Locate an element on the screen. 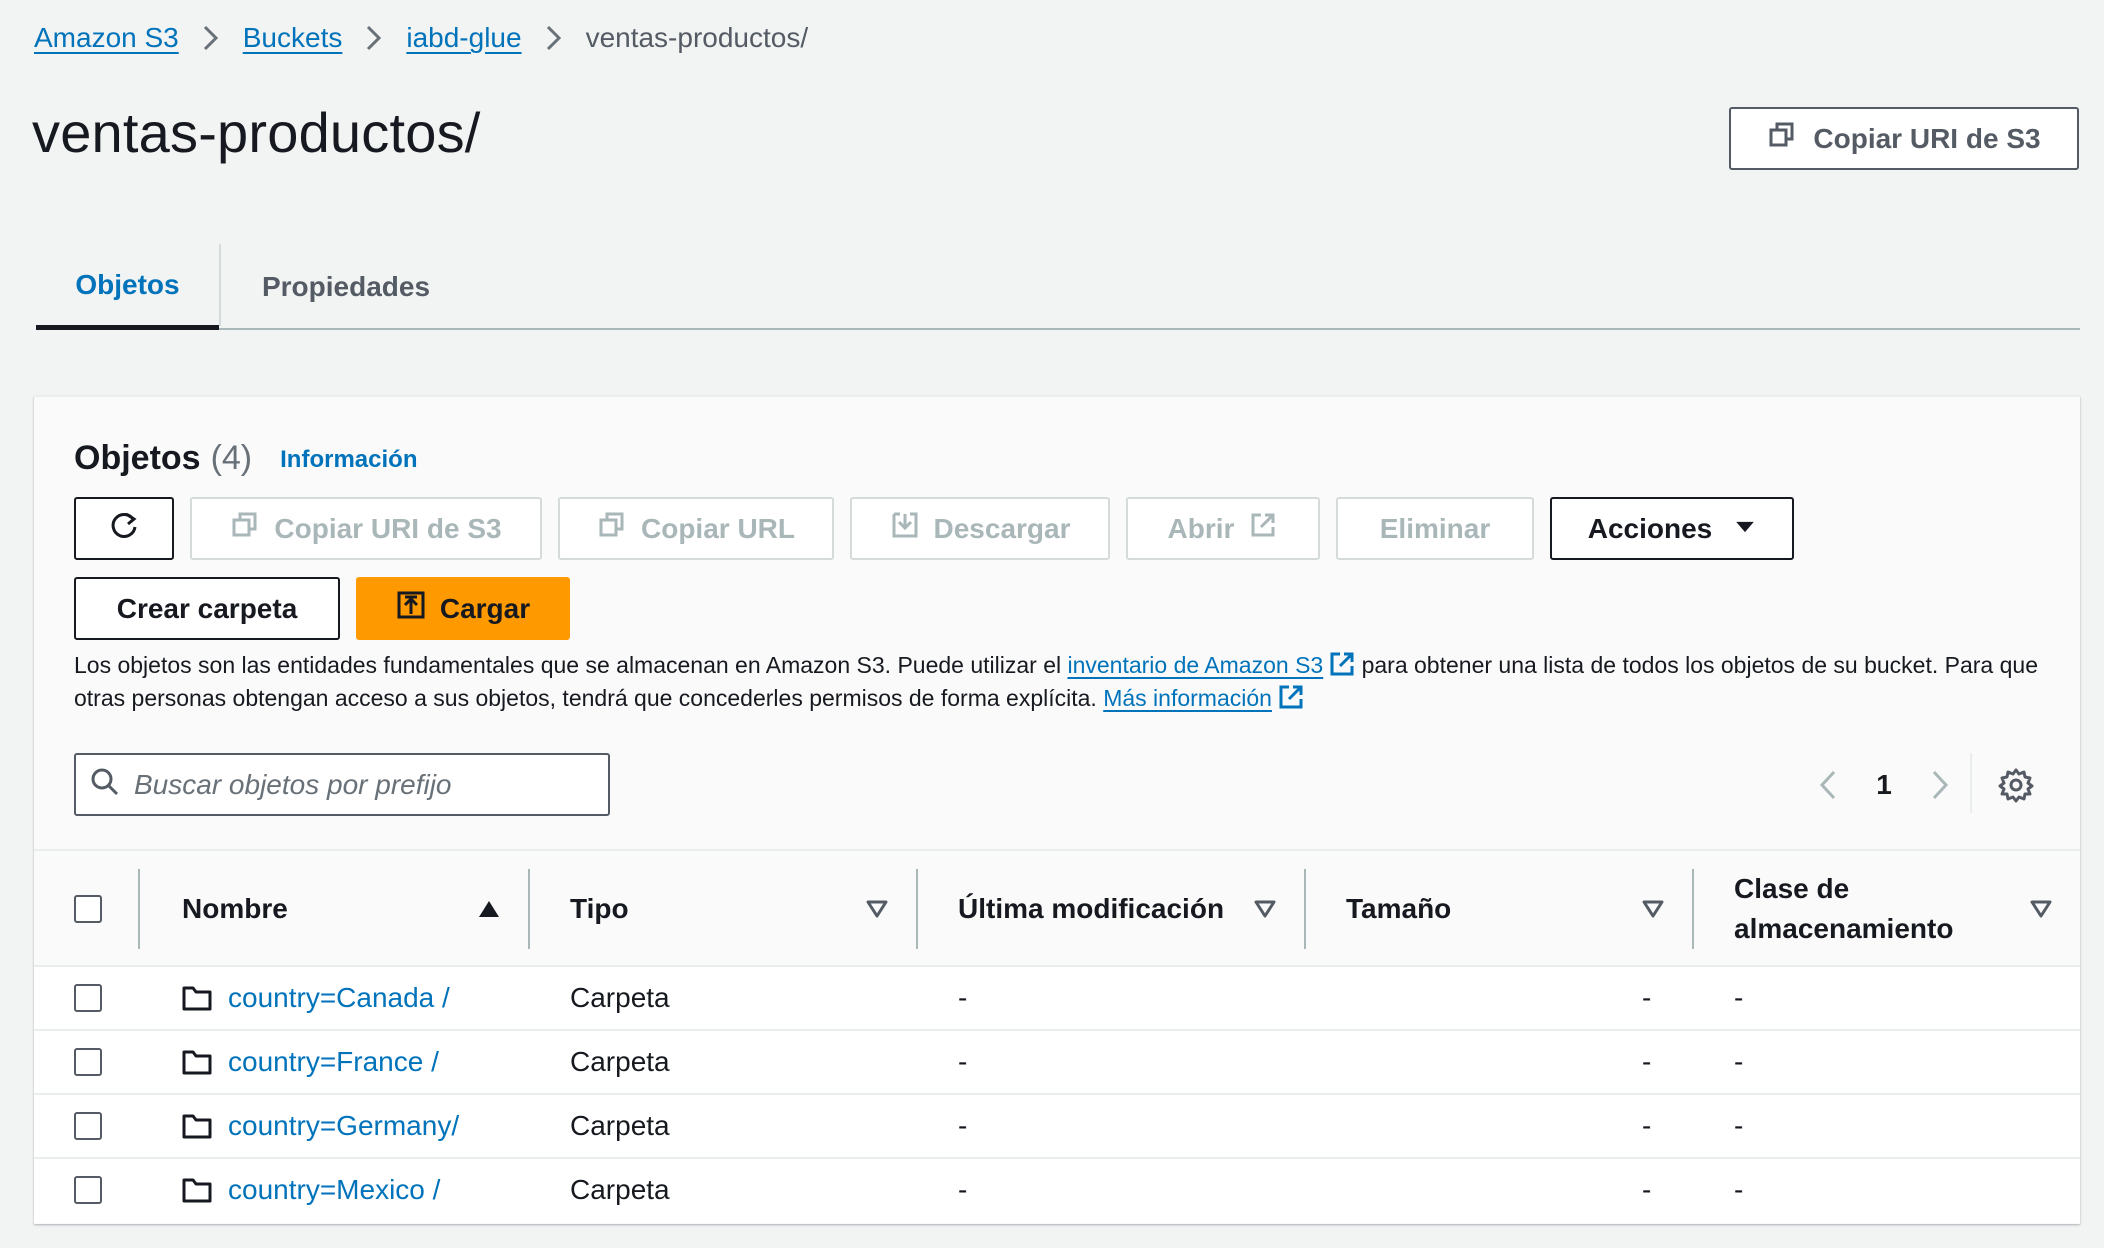  delete-label: Eliminar is located at coordinates (1435, 528).